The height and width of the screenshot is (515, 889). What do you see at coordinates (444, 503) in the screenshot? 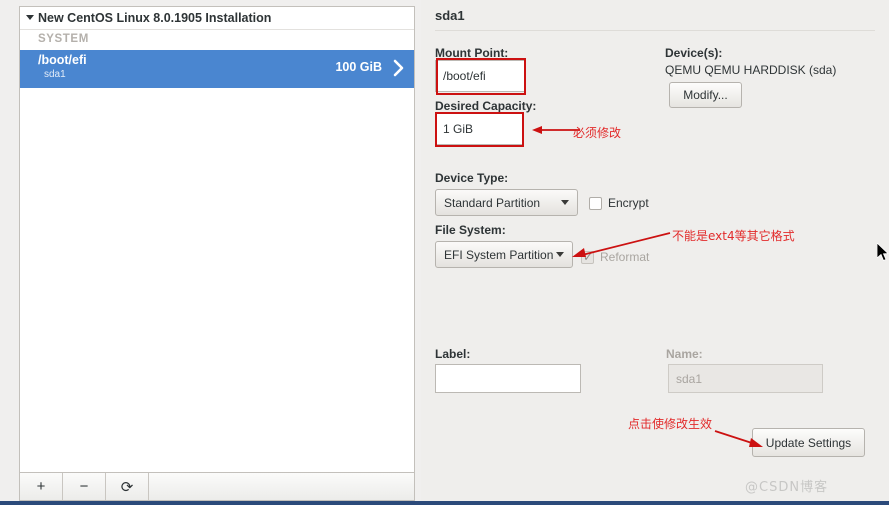
I see `bottom-strip` at bounding box center [444, 503].